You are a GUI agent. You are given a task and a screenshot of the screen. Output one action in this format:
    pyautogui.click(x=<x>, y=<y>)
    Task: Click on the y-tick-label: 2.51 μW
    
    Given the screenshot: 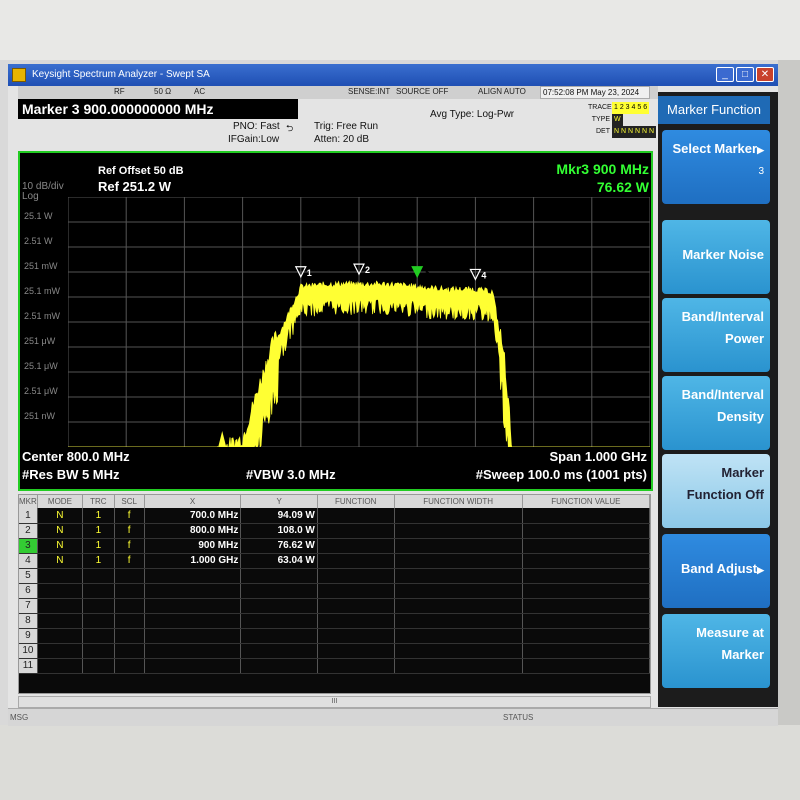 What is the action you would take?
    pyautogui.click(x=41, y=391)
    